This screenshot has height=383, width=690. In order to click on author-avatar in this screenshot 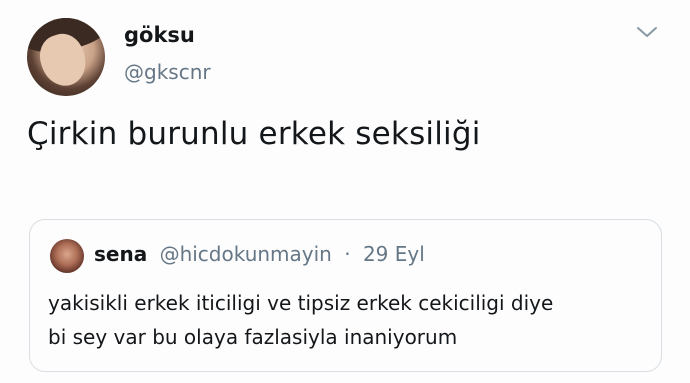, I will do `click(66, 57)`.